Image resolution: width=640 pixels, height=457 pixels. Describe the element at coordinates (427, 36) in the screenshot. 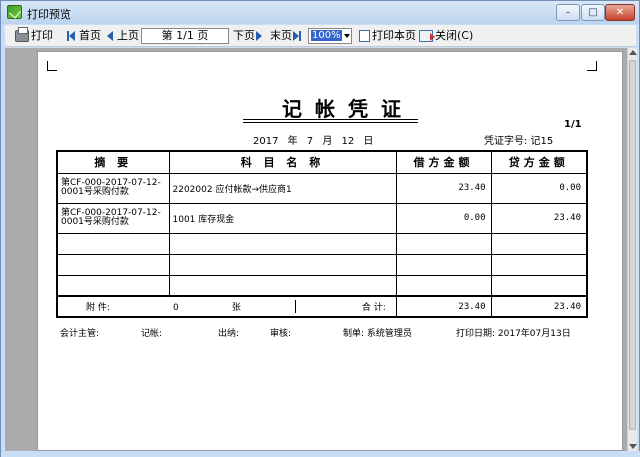

I see `exit-icon` at that location.